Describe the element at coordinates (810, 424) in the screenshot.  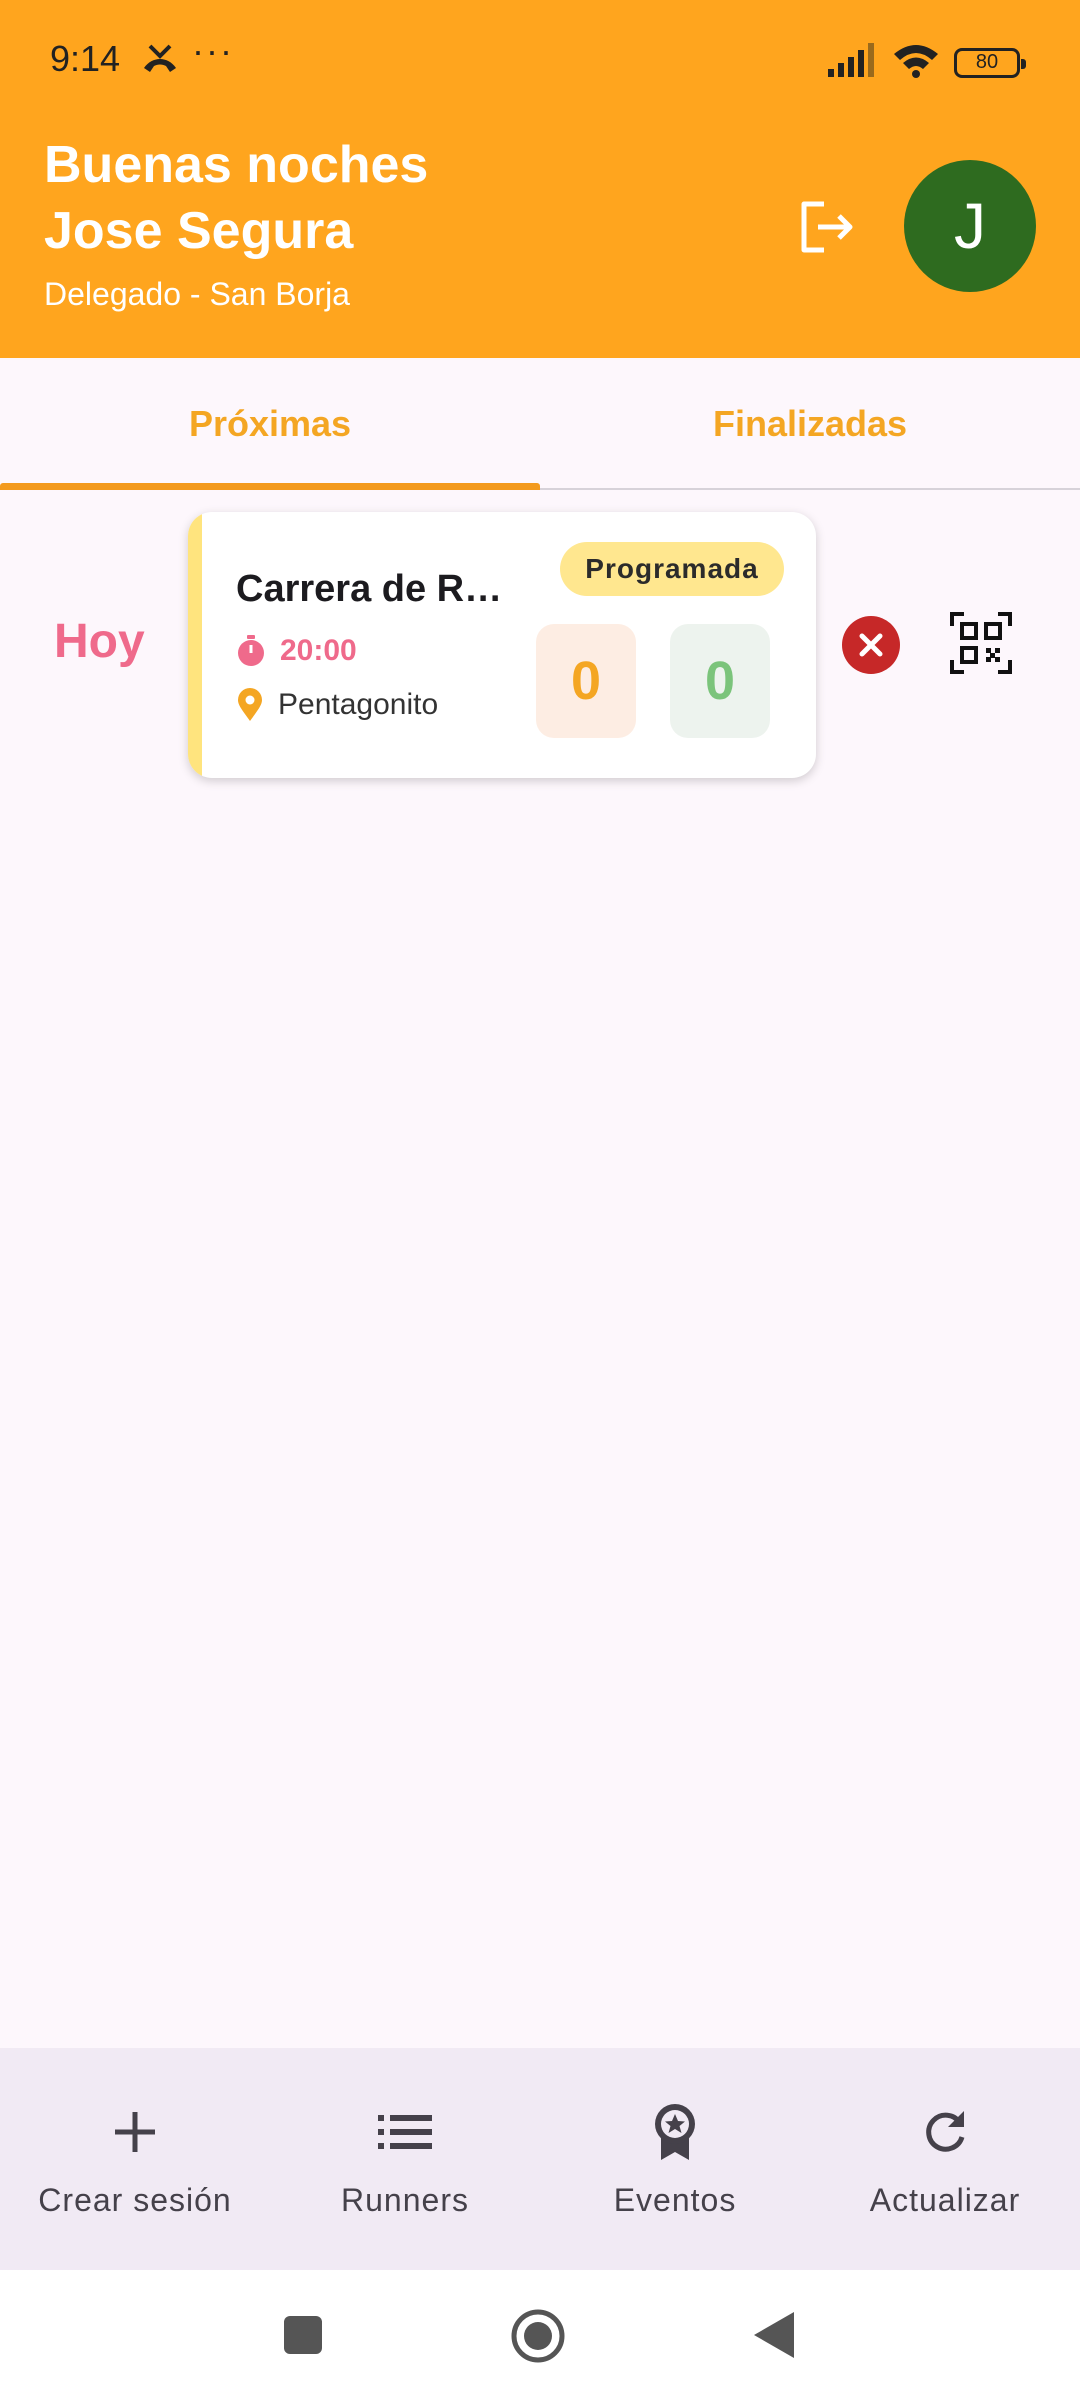
I see `tab-finalizadas: Finalizadas` at that location.